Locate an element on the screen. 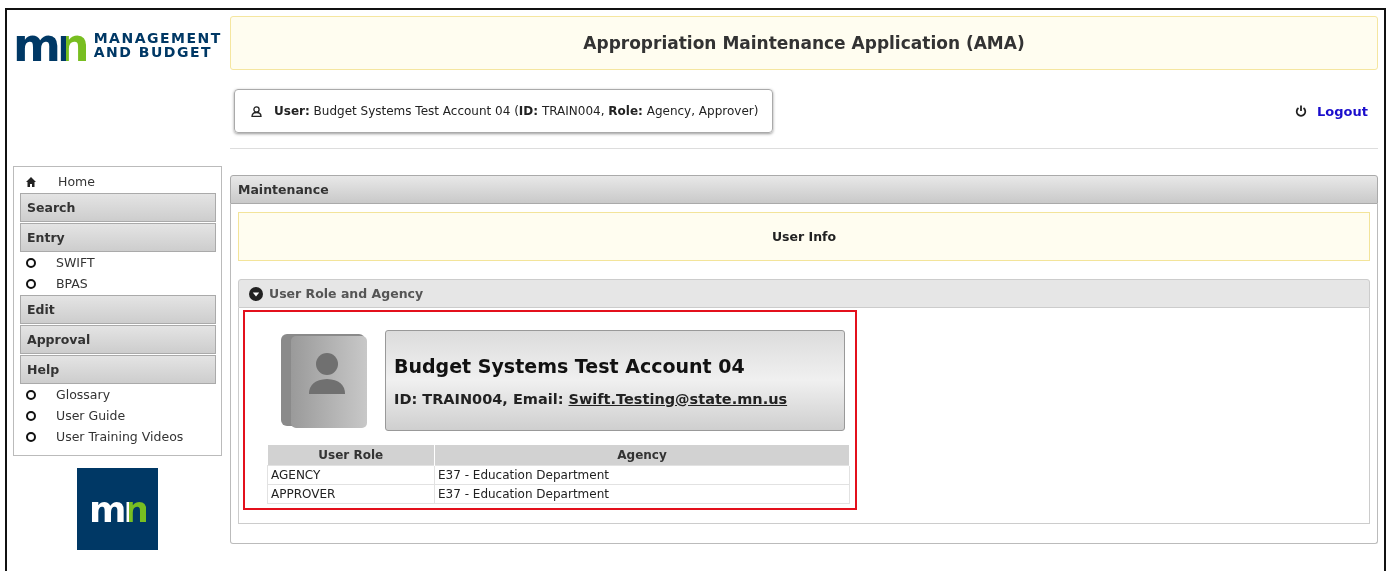 This screenshot has height=571, width=1391. logo-text: MANAGEMENT is located at coordinates (157, 38).